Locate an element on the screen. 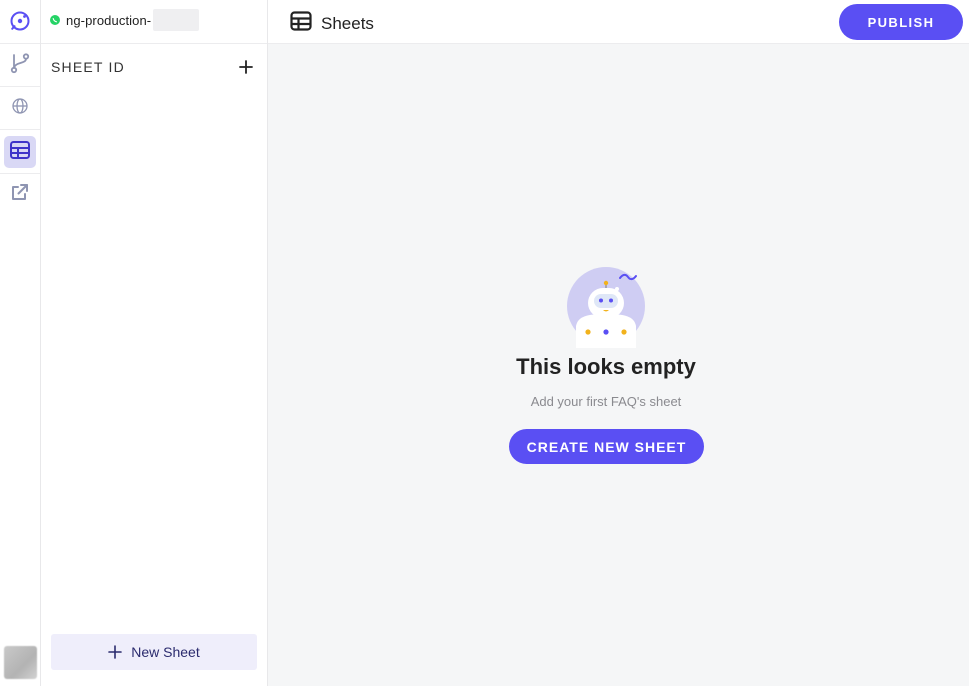 The width and height of the screenshot is (969, 686). create-new-sheet-button: CREATE NEW SHEET is located at coordinates (606, 446).